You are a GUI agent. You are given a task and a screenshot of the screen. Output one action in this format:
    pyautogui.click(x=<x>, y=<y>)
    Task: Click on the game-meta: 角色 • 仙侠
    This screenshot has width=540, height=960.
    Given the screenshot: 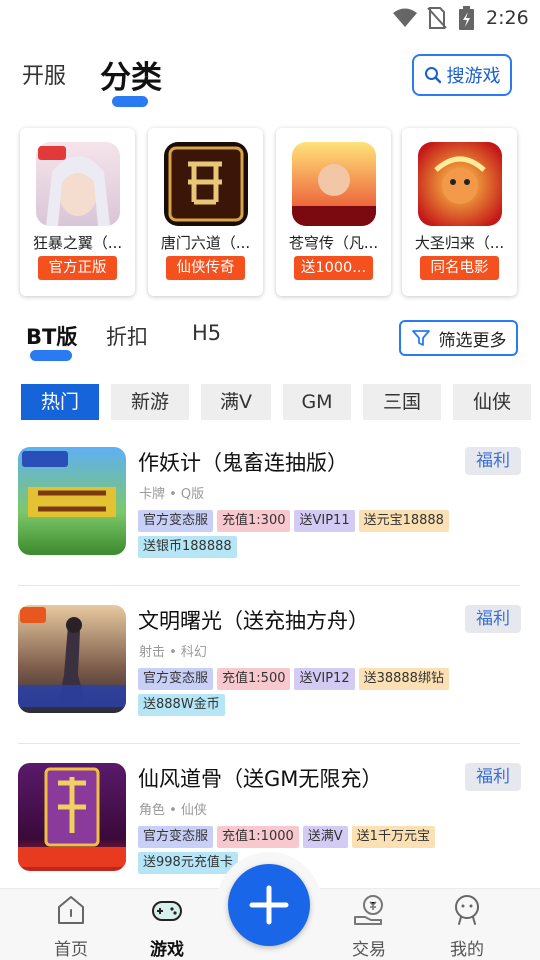 What is the action you would take?
    pyautogui.click(x=173, y=810)
    